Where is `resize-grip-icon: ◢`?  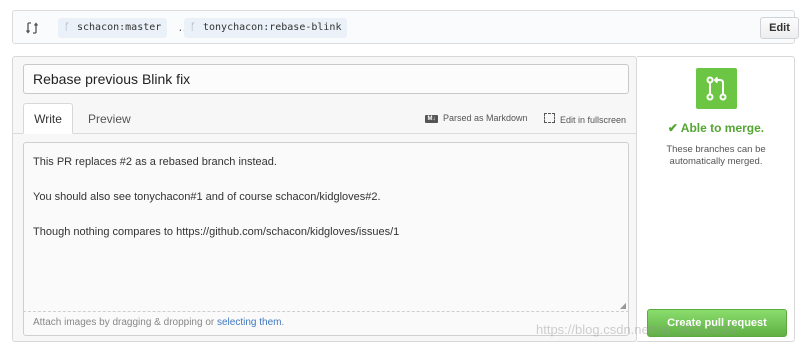
resize-grip-icon: ◢ is located at coordinates (623, 305).